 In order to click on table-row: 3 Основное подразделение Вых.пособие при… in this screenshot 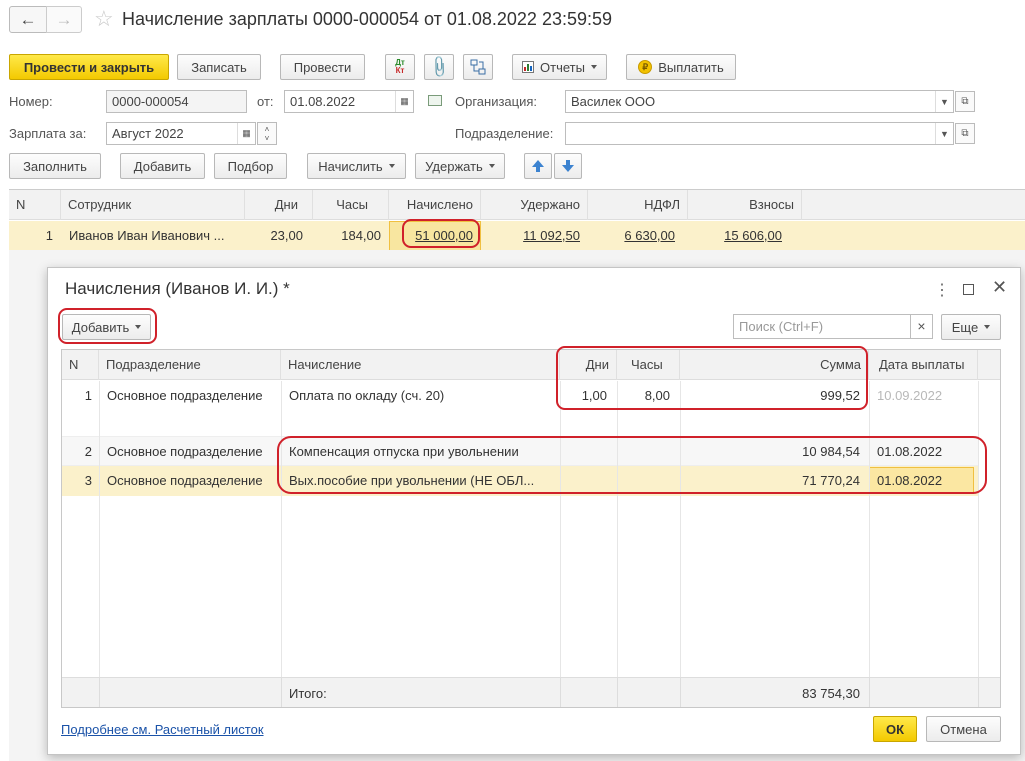, I will do `click(520, 481)`.